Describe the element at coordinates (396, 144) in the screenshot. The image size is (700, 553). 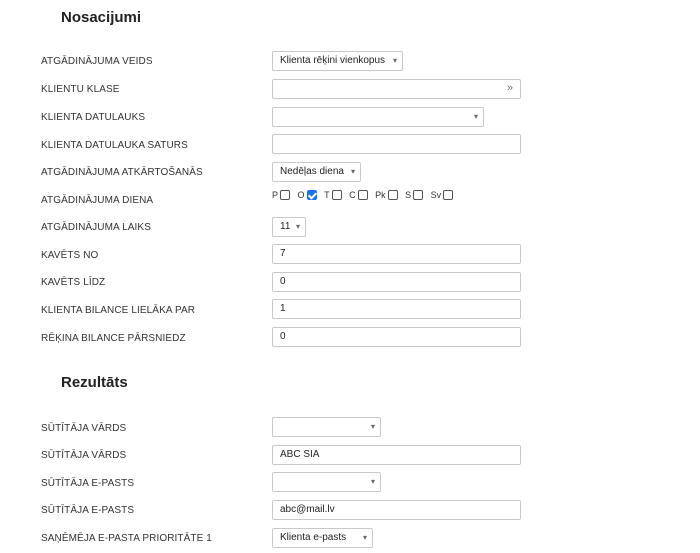
I see `client-datafield-content-input` at that location.